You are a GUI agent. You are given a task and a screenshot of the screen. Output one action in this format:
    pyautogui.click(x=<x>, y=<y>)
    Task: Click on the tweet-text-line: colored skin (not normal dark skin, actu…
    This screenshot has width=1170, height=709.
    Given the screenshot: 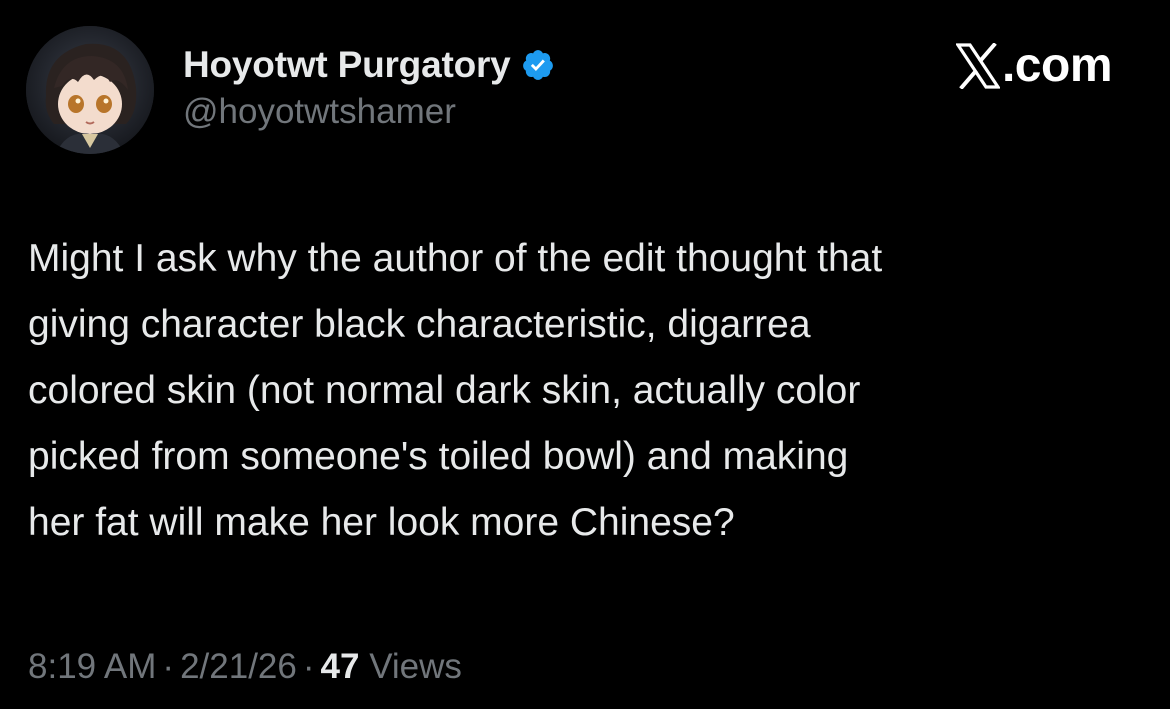 What is the action you would take?
    pyautogui.click(x=444, y=390)
    